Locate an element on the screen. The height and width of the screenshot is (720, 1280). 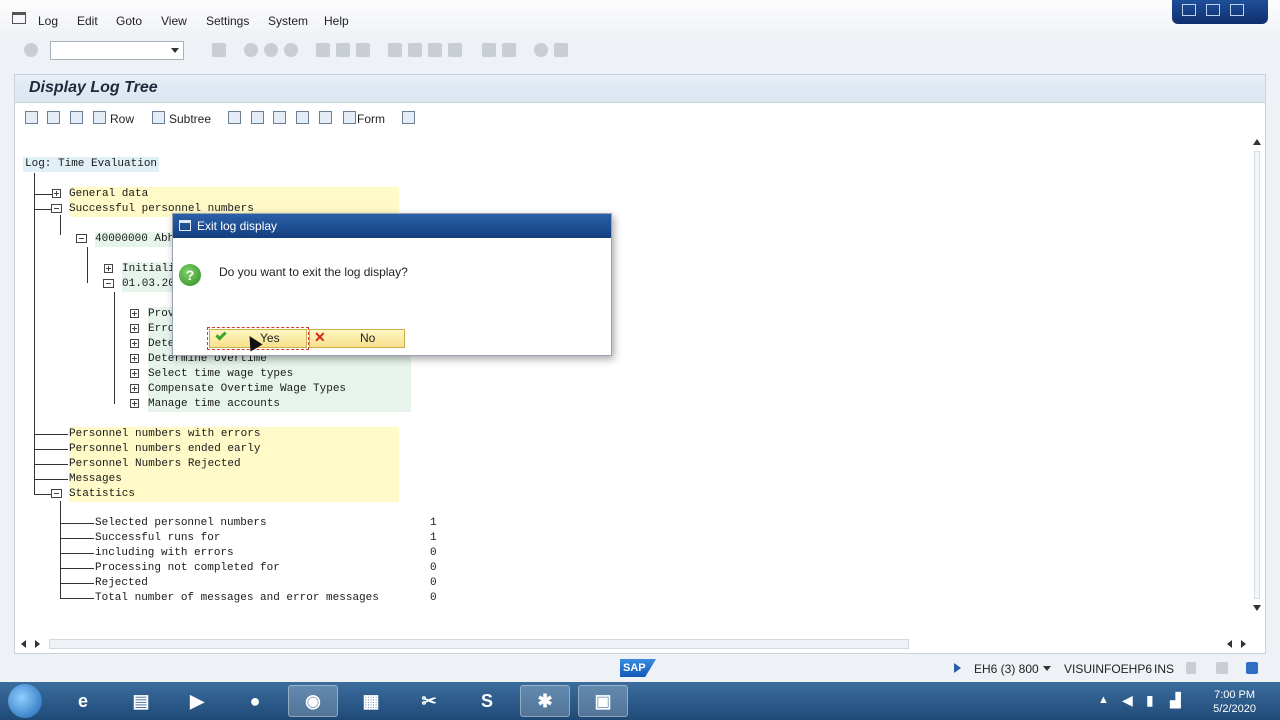
scroll-up-icon is located at coordinates (1257, 142).